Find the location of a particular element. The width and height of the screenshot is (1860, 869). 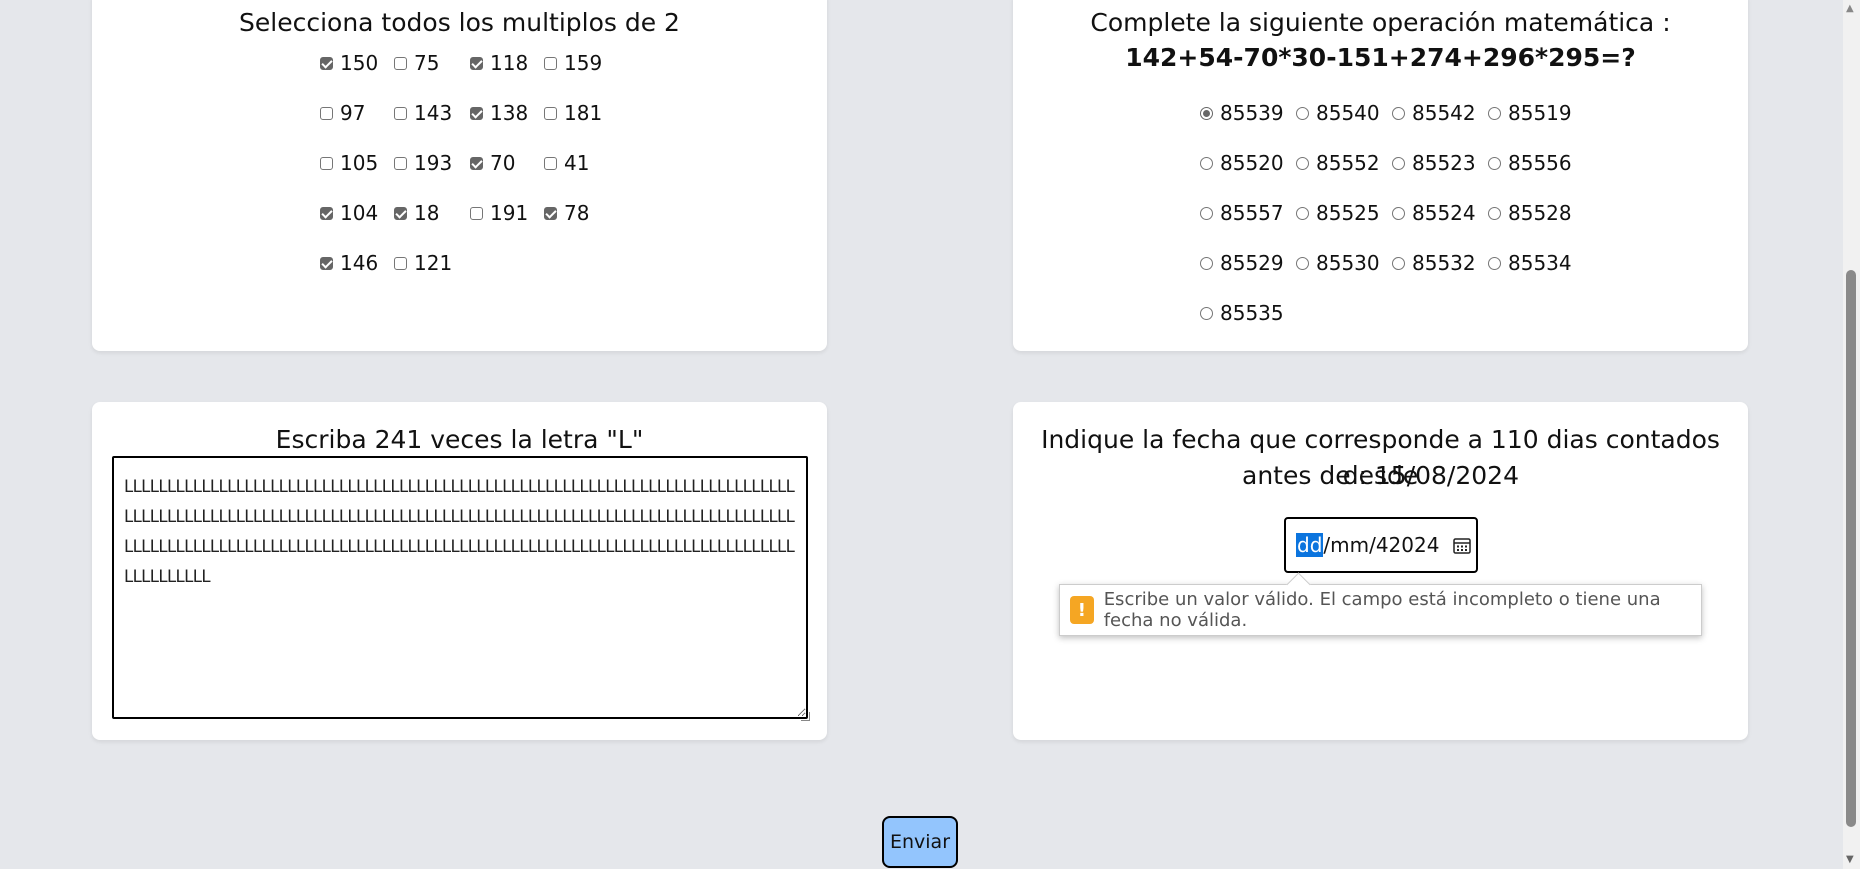

math-option-label: 85525 is located at coordinates (1348, 213).